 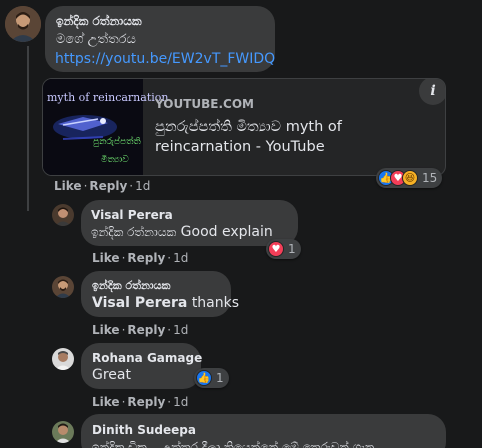 I want to click on mention: Visal Perera, so click(x=139, y=303).